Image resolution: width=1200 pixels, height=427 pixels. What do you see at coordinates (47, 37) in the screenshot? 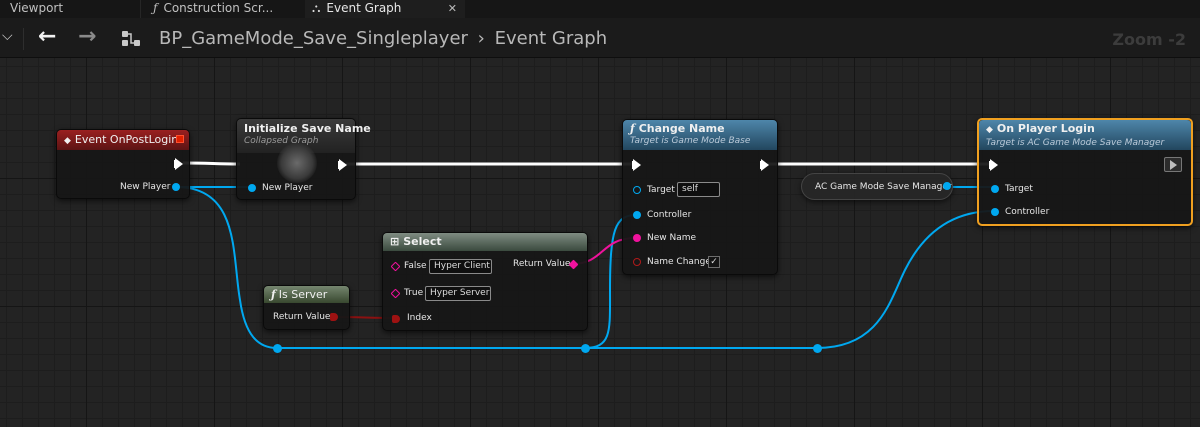
I see `back-arrow-icon: ←` at bounding box center [47, 37].